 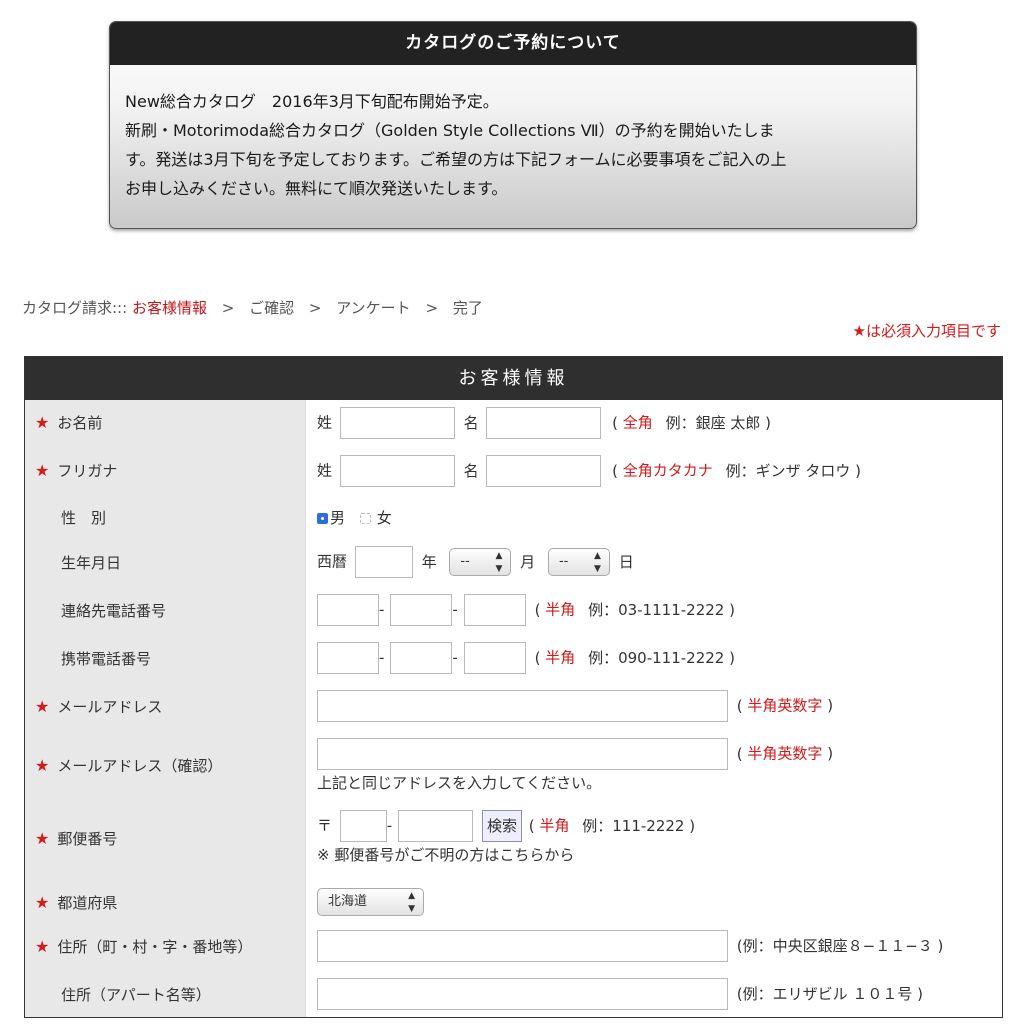 I want to click on row-prefecture: ★ 都道府県 北海道 ▲ ▼, so click(x=513, y=901).